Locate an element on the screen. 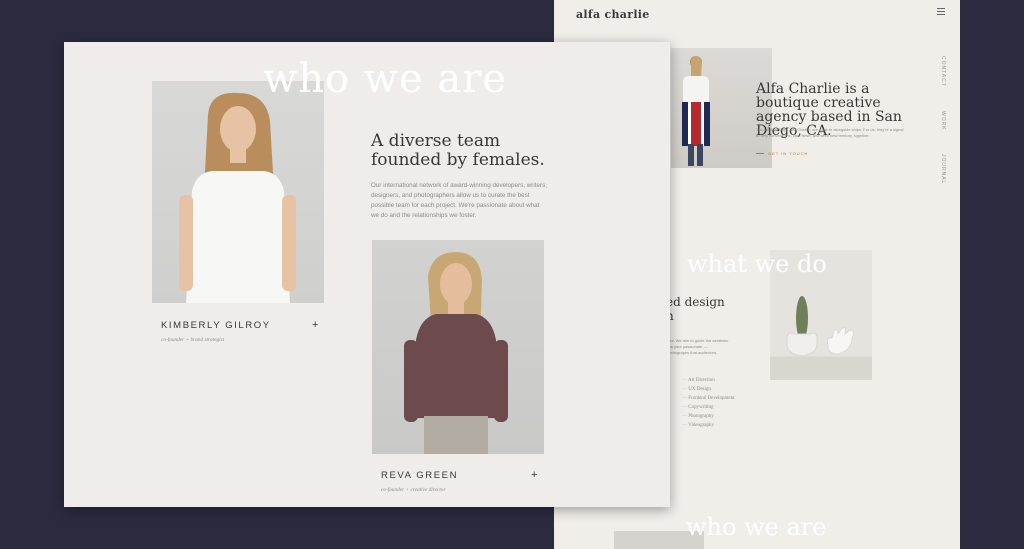  kimberly-photo is located at coordinates (238, 192).